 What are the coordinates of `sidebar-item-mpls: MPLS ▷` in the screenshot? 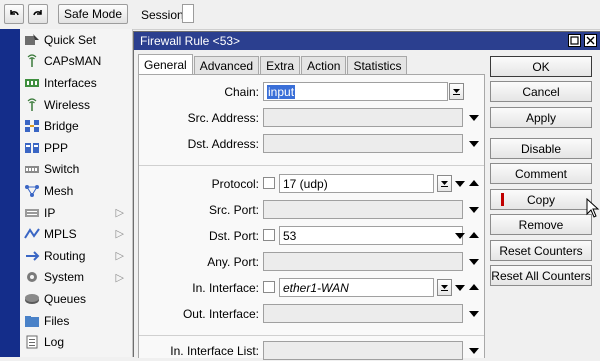 It's located at (76, 234).